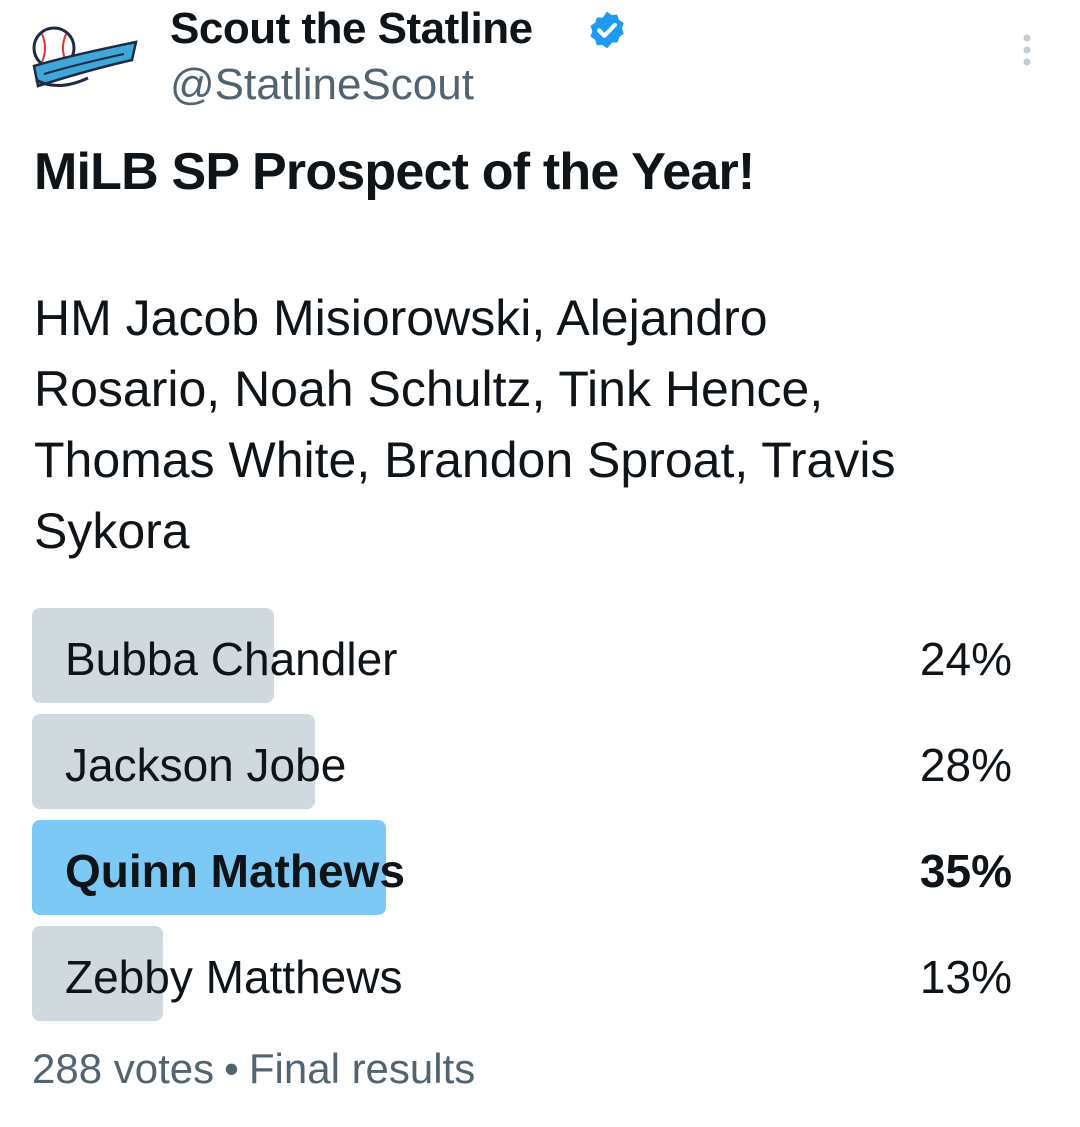  What do you see at coordinates (231, 659) in the screenshot?
I see `poll-option-label: Bubba Chandler` at bounding box center [231, 659].